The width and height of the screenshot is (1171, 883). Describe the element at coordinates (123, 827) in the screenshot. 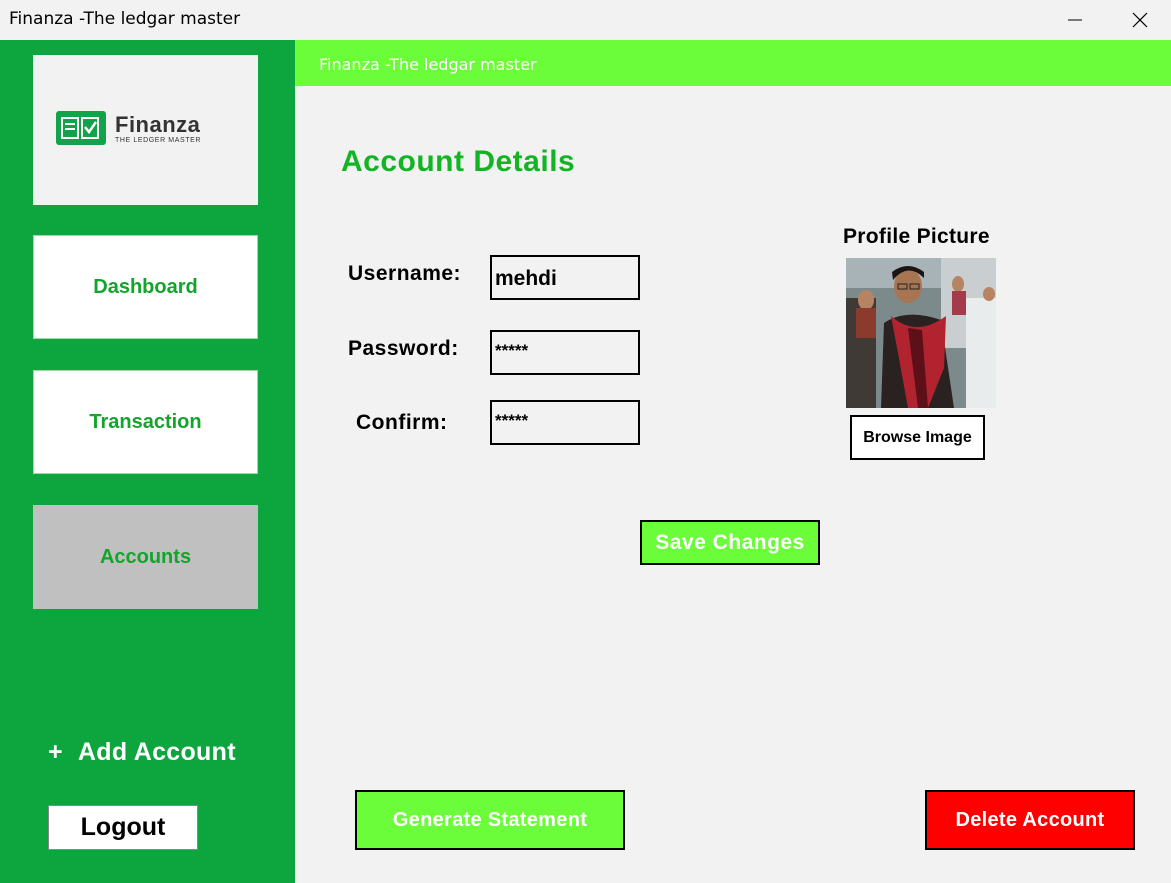

I see `logout-button: Logout` at that location.